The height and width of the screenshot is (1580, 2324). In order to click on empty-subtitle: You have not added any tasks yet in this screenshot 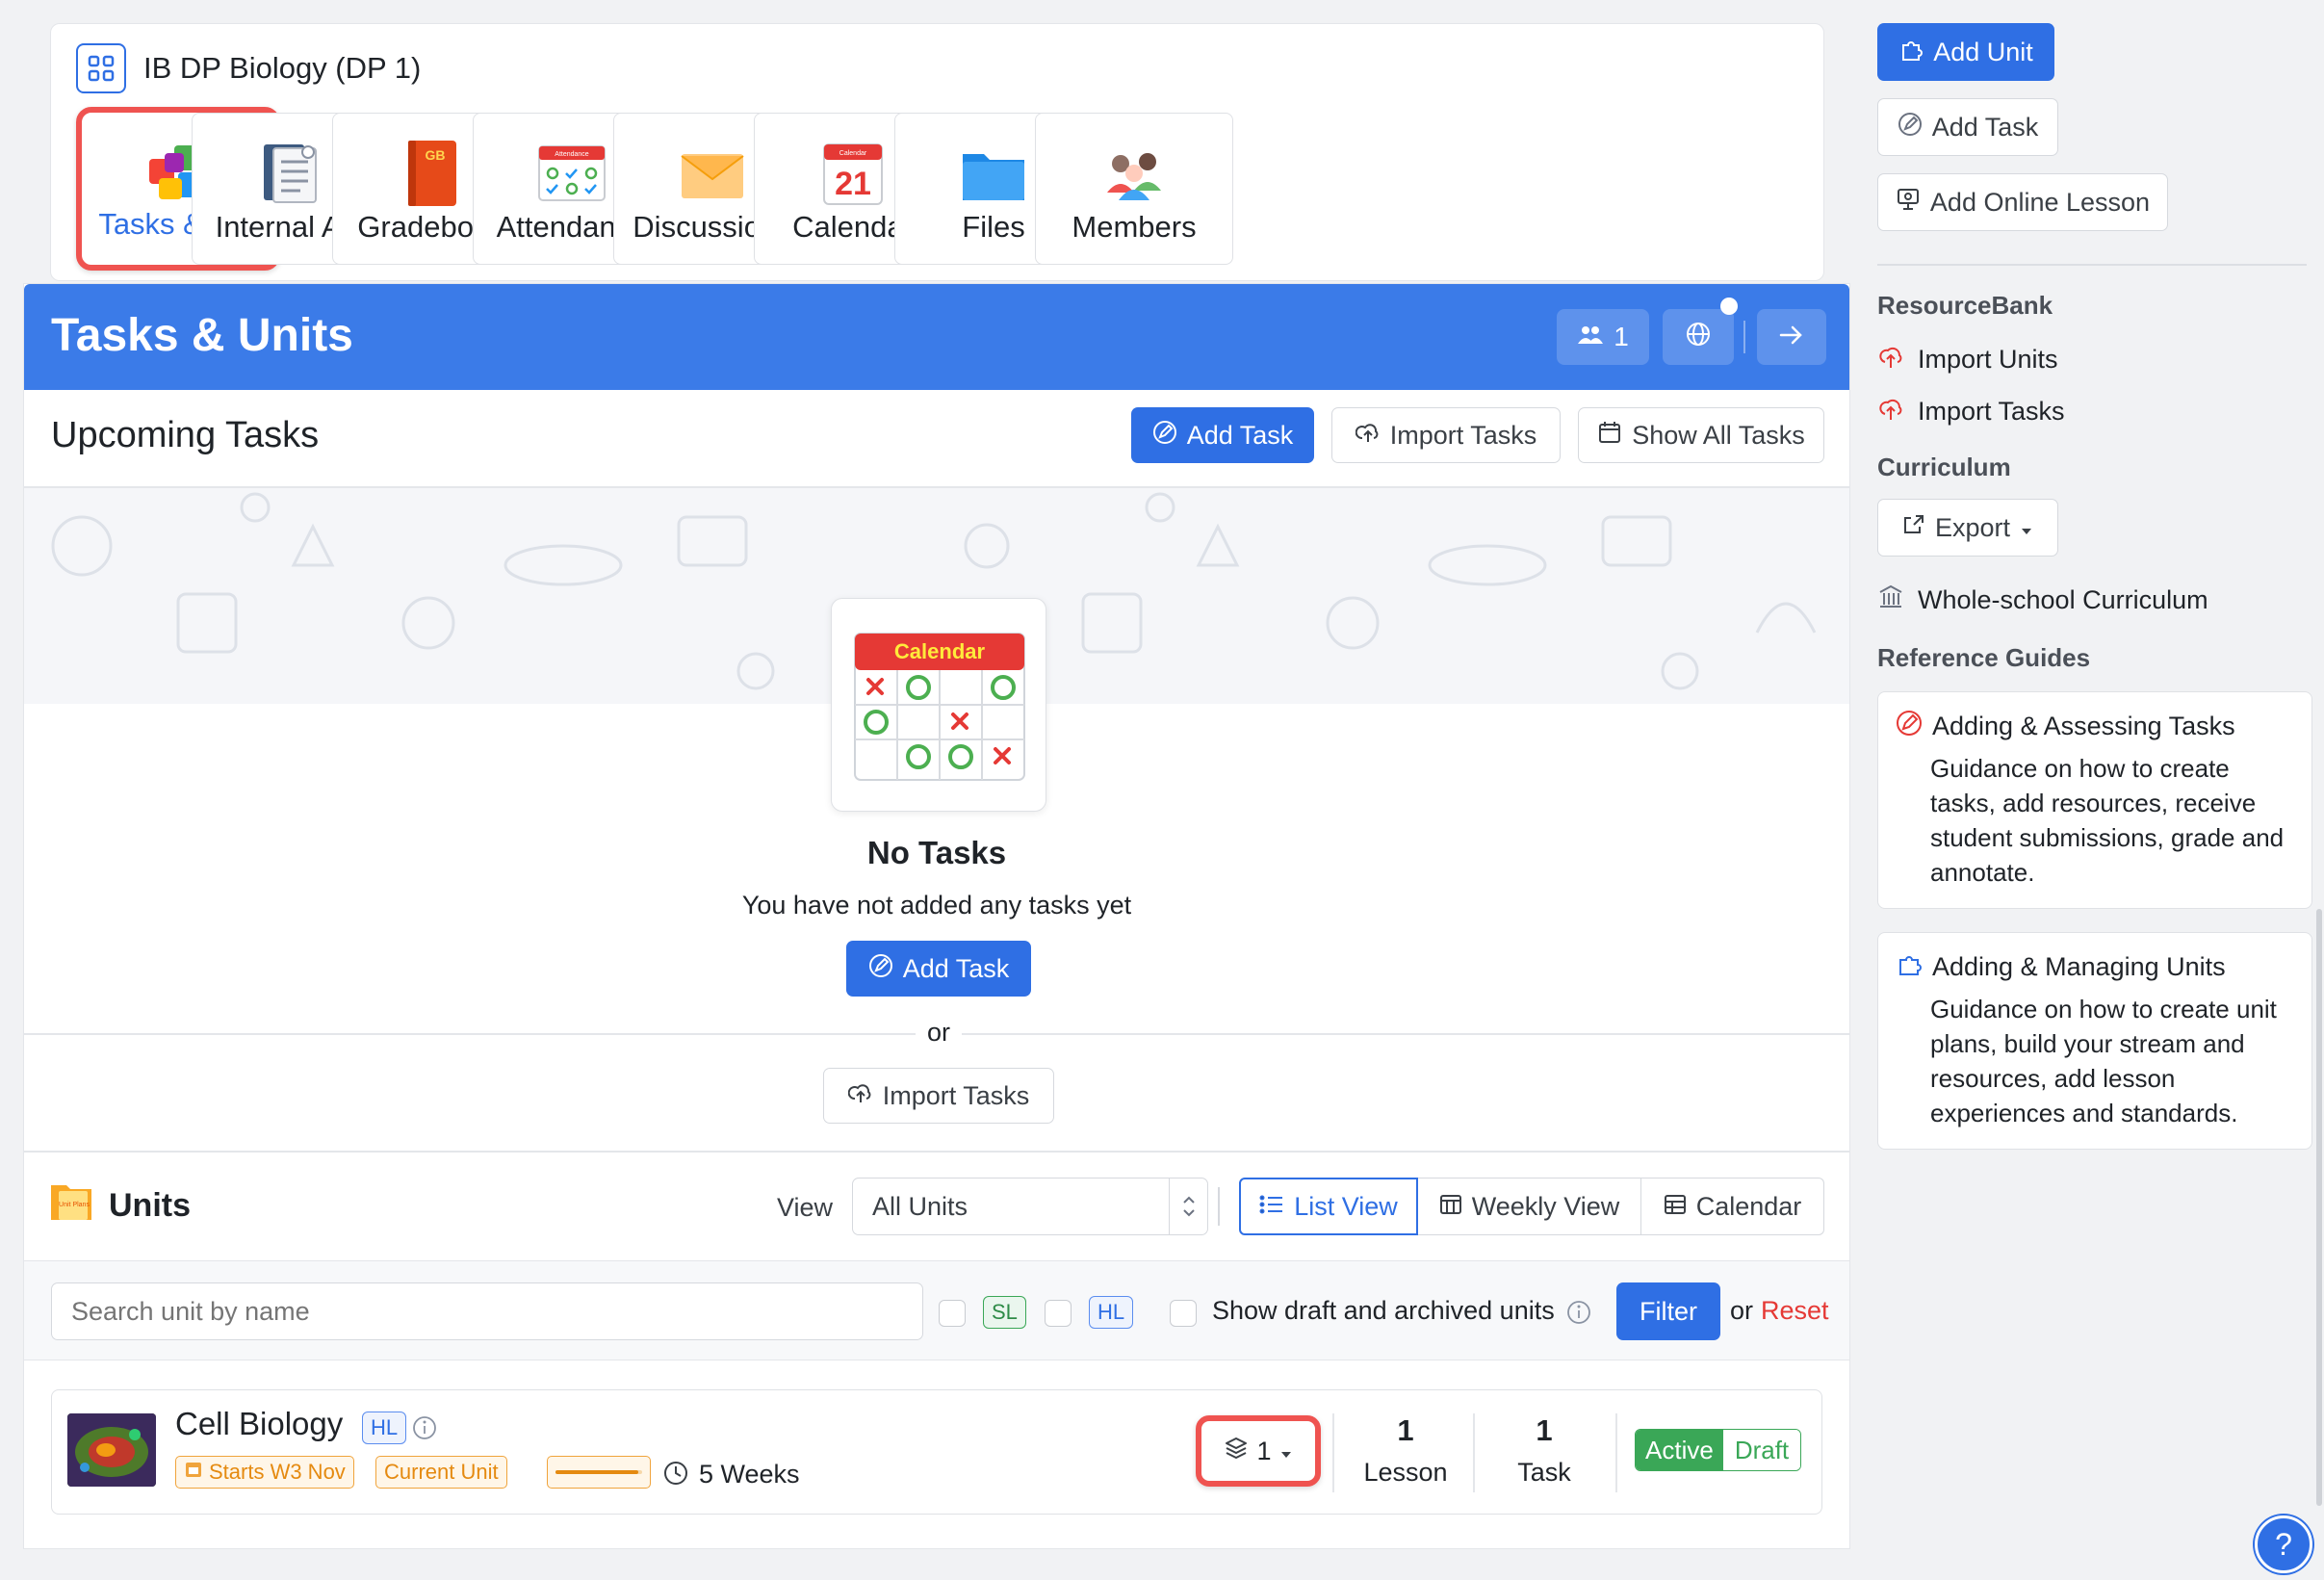, I will do `click(936, 905)`.